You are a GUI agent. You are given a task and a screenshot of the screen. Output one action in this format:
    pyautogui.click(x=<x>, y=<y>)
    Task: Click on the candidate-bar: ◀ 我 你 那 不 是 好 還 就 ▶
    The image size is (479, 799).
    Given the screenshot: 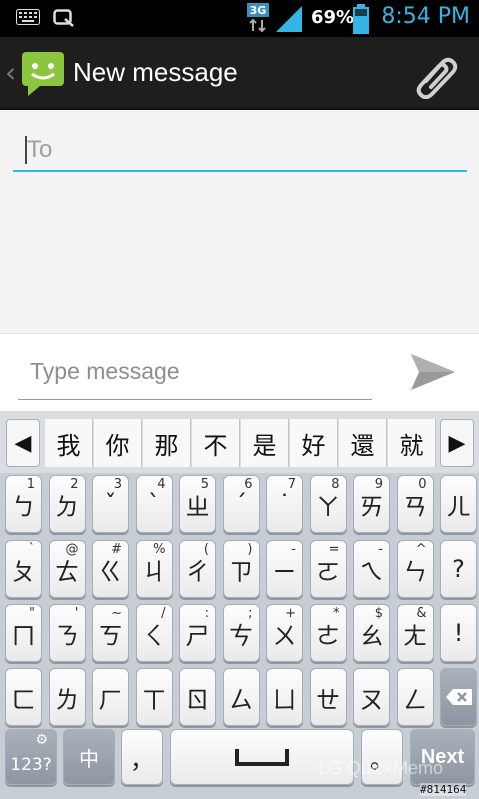 What is the action you would take?
    pyautogui.click(x=239, y=442)
    